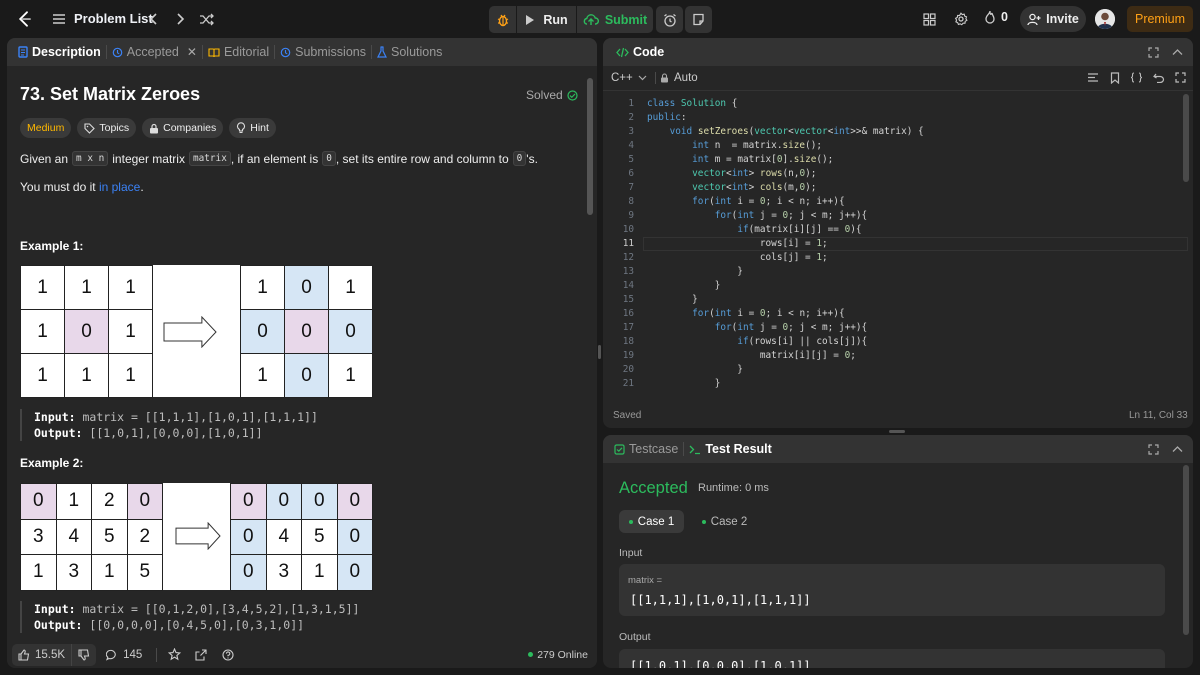  Describe the element at coordinates (724, 521) in the screenshot. I see `case-2-tab: Case 2` at that location.